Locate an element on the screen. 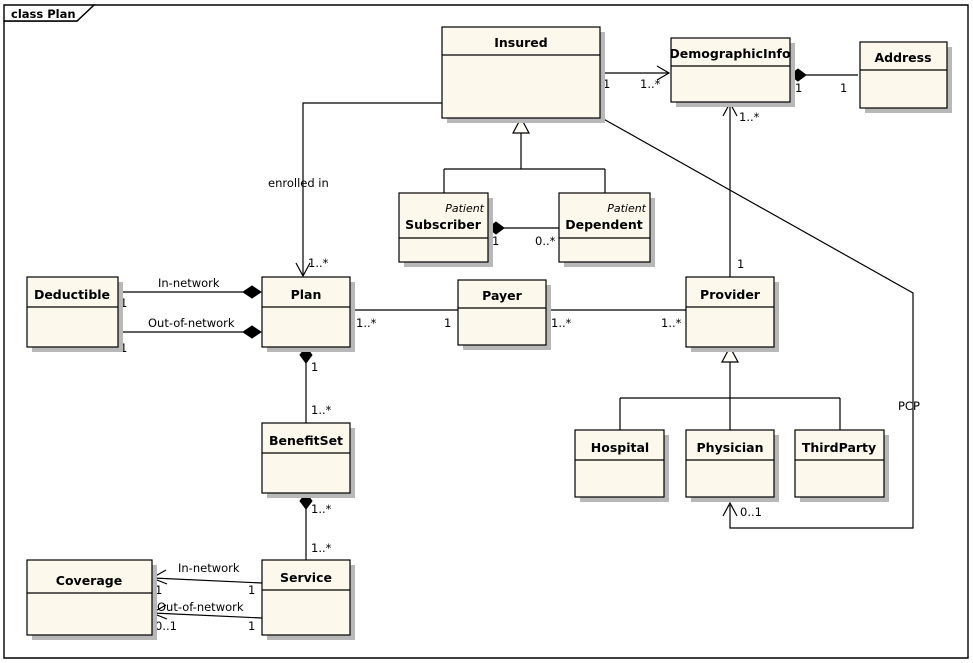  class-box-benefitset: BenefitSet is located at coordinates (308, 460).